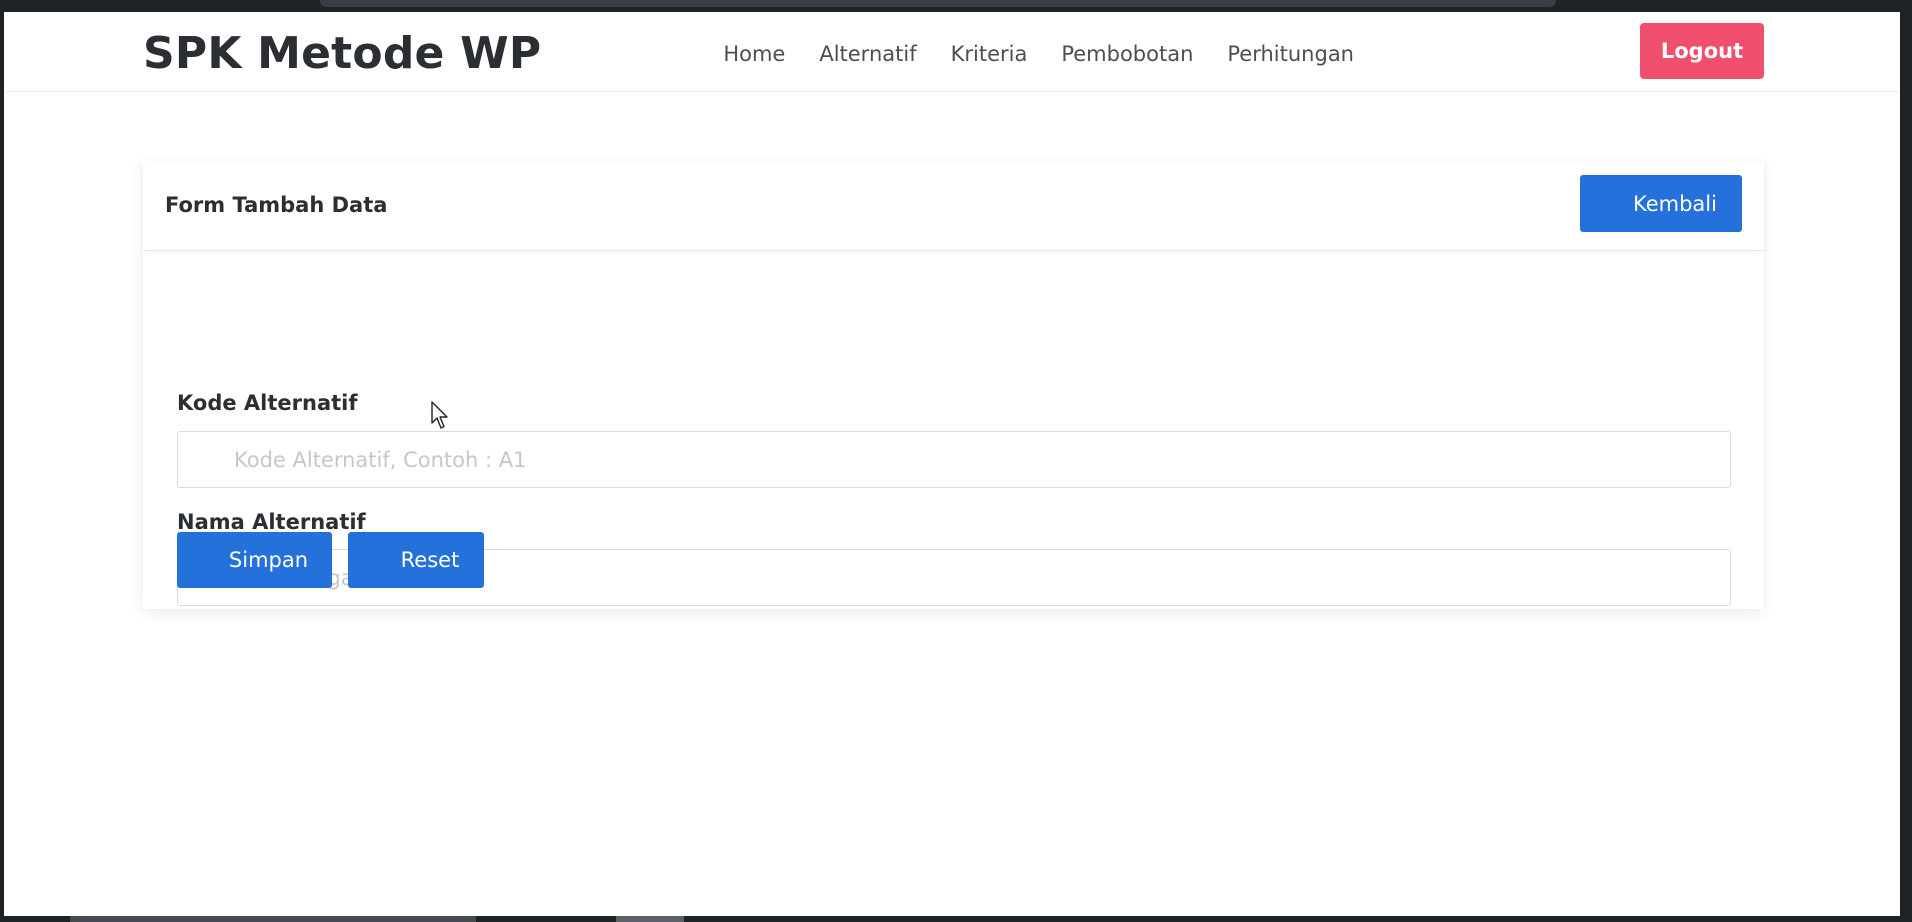  Describe the element at coordinates (1675, 203) in the screenshot. I see `back-button-label: Kembali` at that location.